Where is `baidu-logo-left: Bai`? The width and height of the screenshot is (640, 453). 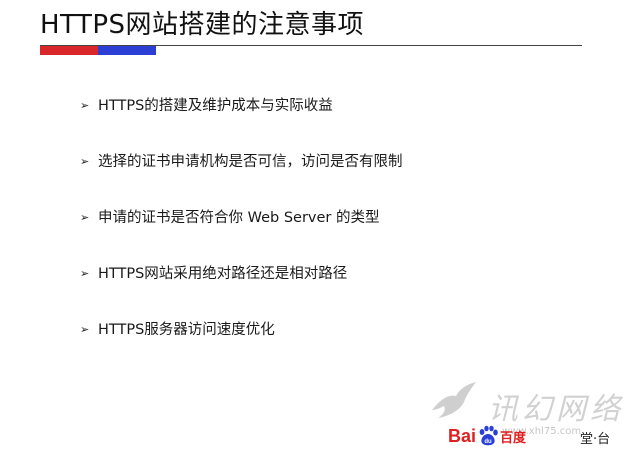
baidu-logo-left: Bai is located at coordinates (462, 435).